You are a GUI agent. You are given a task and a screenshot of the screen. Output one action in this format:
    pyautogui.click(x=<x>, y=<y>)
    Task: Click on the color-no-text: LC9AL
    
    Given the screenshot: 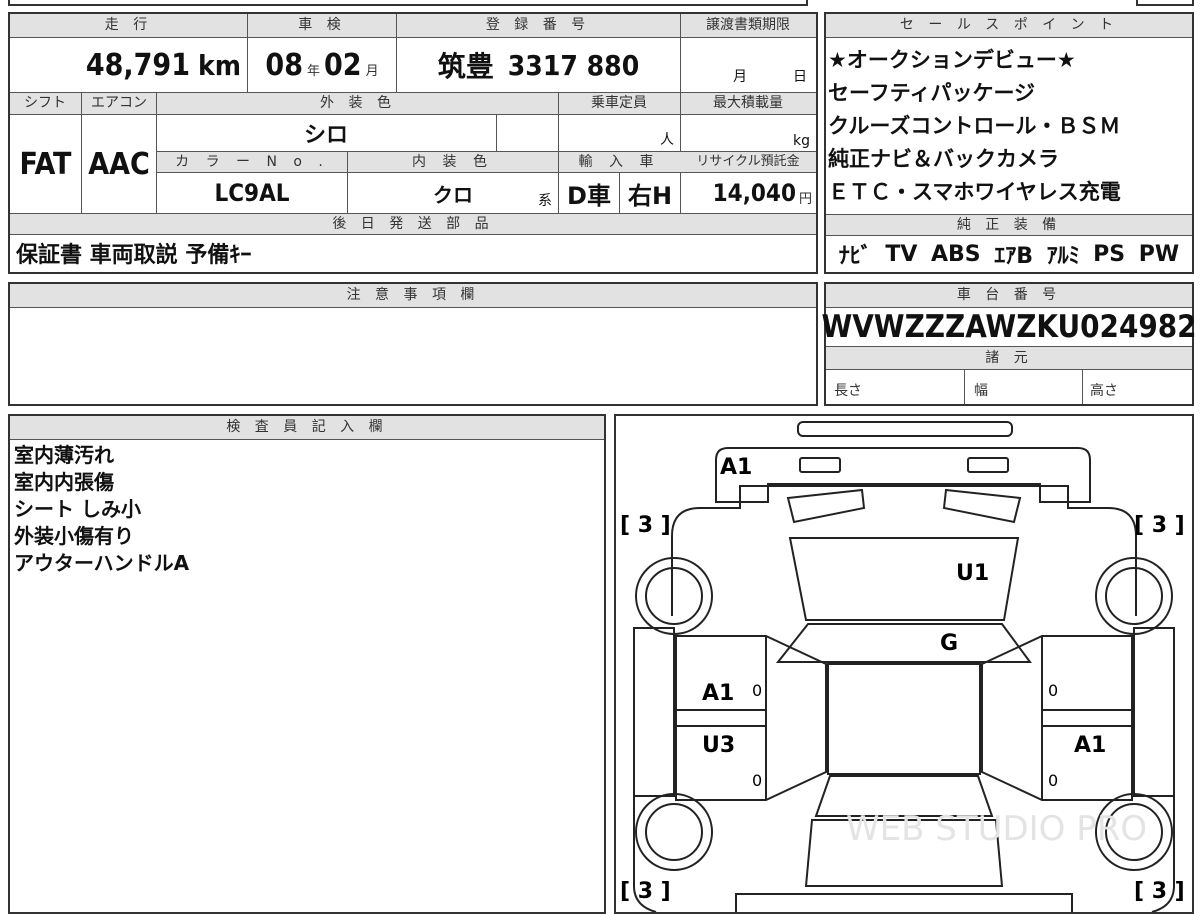 What is the action you would take?
    pyautogui.click(x=252, y=193)
    